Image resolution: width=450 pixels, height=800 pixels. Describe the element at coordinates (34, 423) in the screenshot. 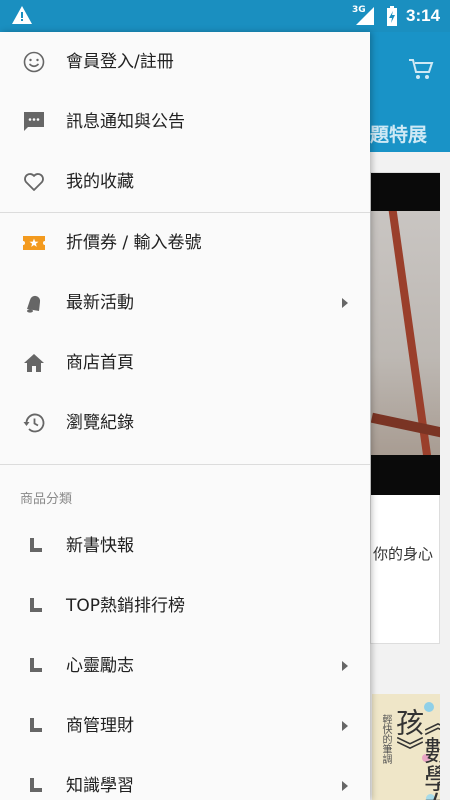

I see `history-icon` at that location.